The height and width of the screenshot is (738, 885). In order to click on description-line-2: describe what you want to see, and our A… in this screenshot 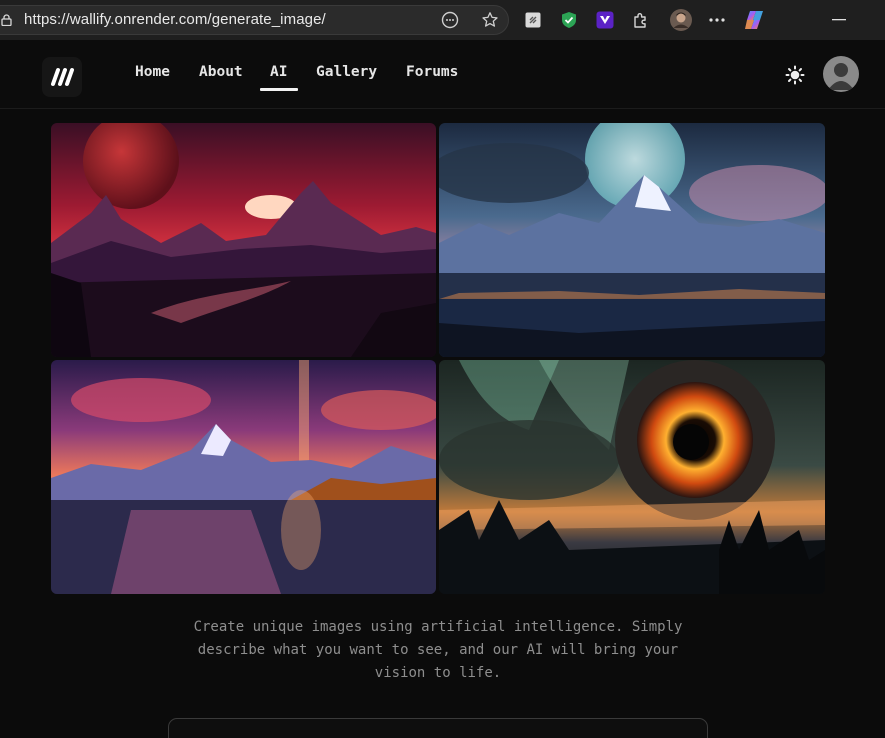, I will do `click(438, 650)`.